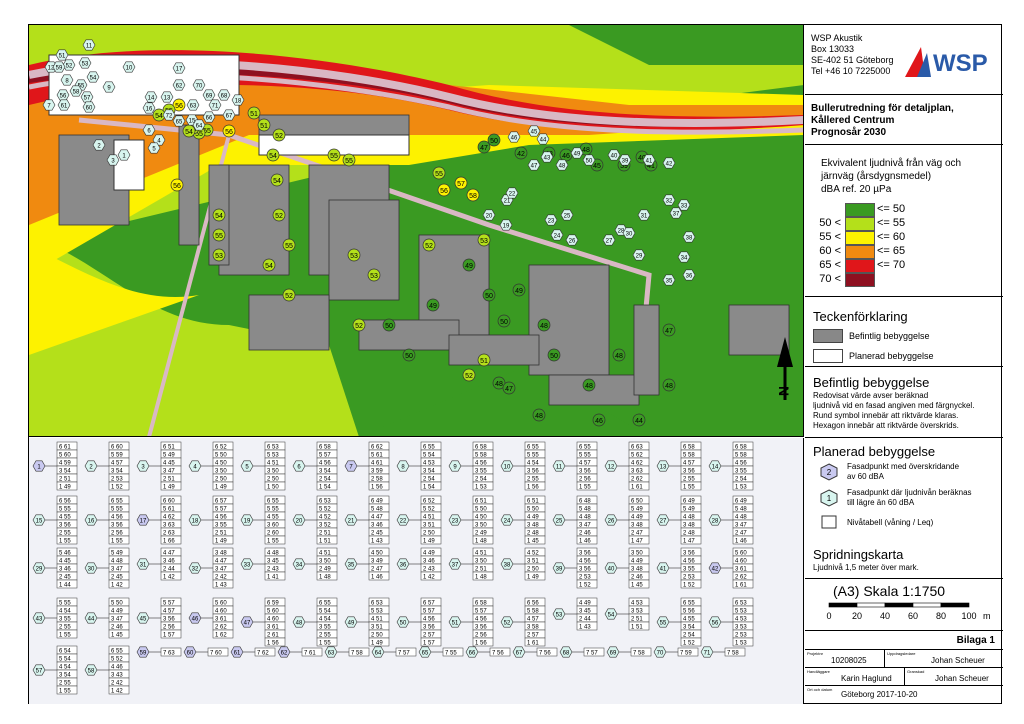  Describe the element at coordinates (117, 684) in the screenshot. I see `level-value: 2 42` at that location.